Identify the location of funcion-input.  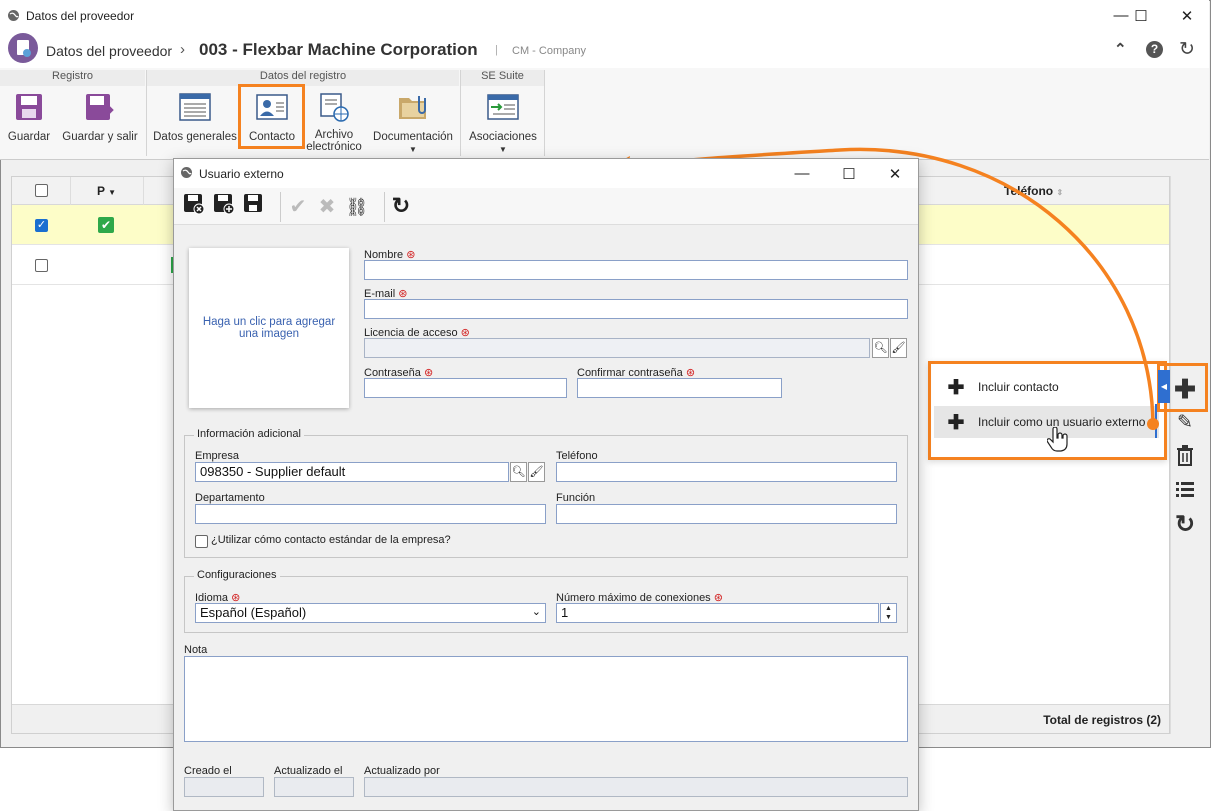
(726, 514).